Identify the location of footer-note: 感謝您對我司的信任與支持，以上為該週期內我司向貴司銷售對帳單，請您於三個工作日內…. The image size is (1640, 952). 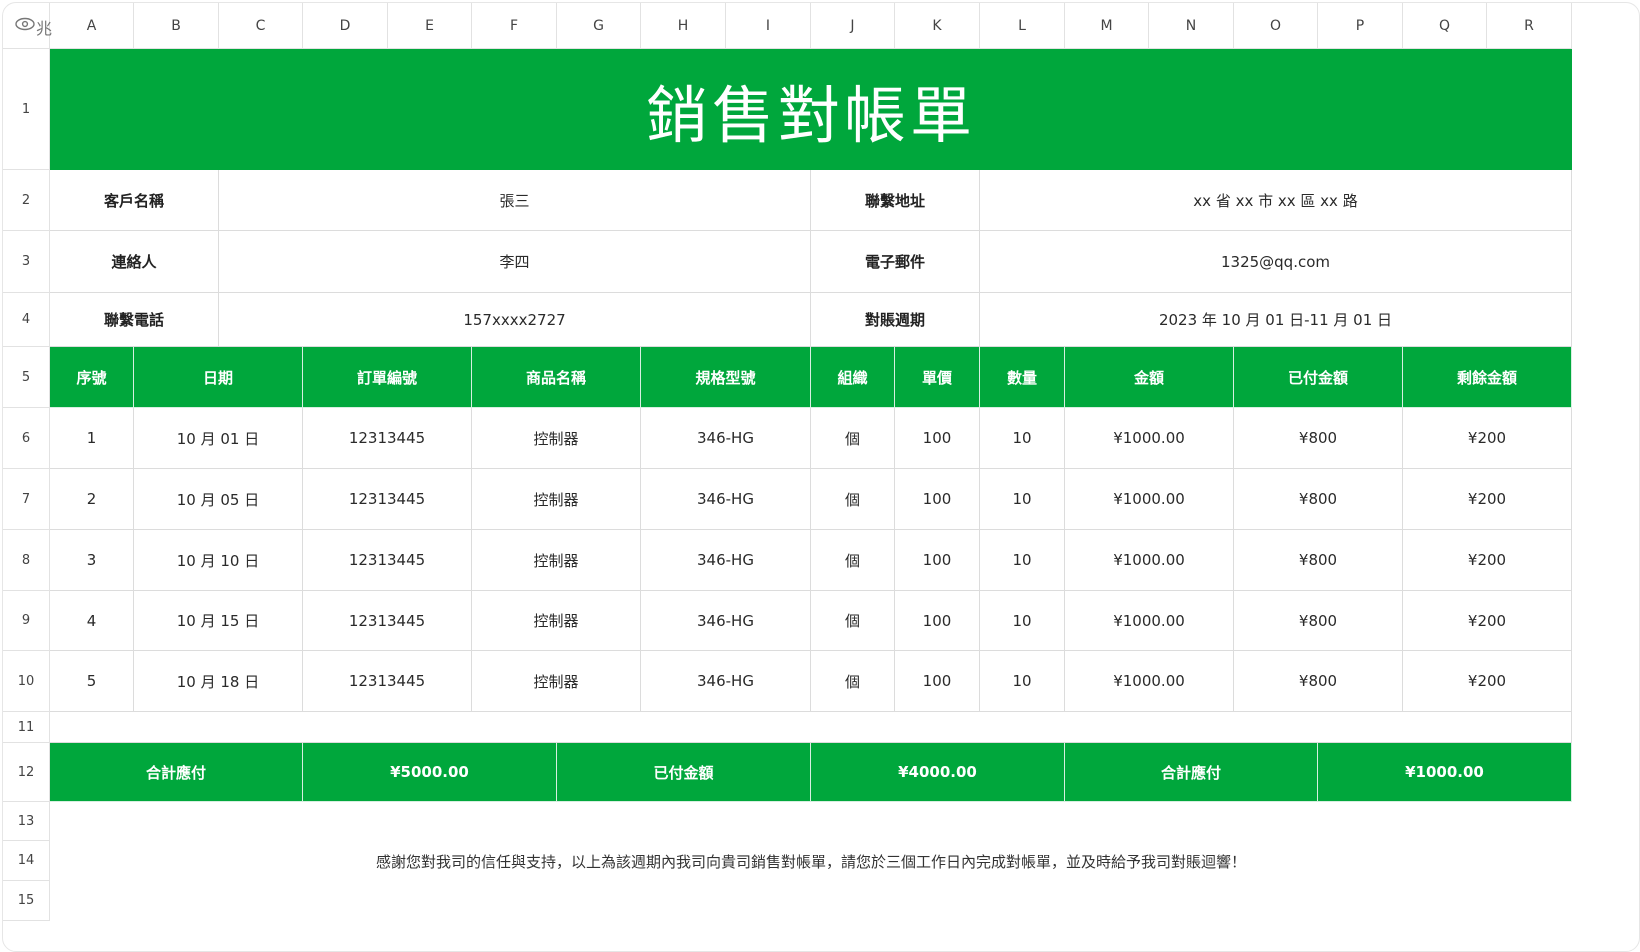
(811, 861).